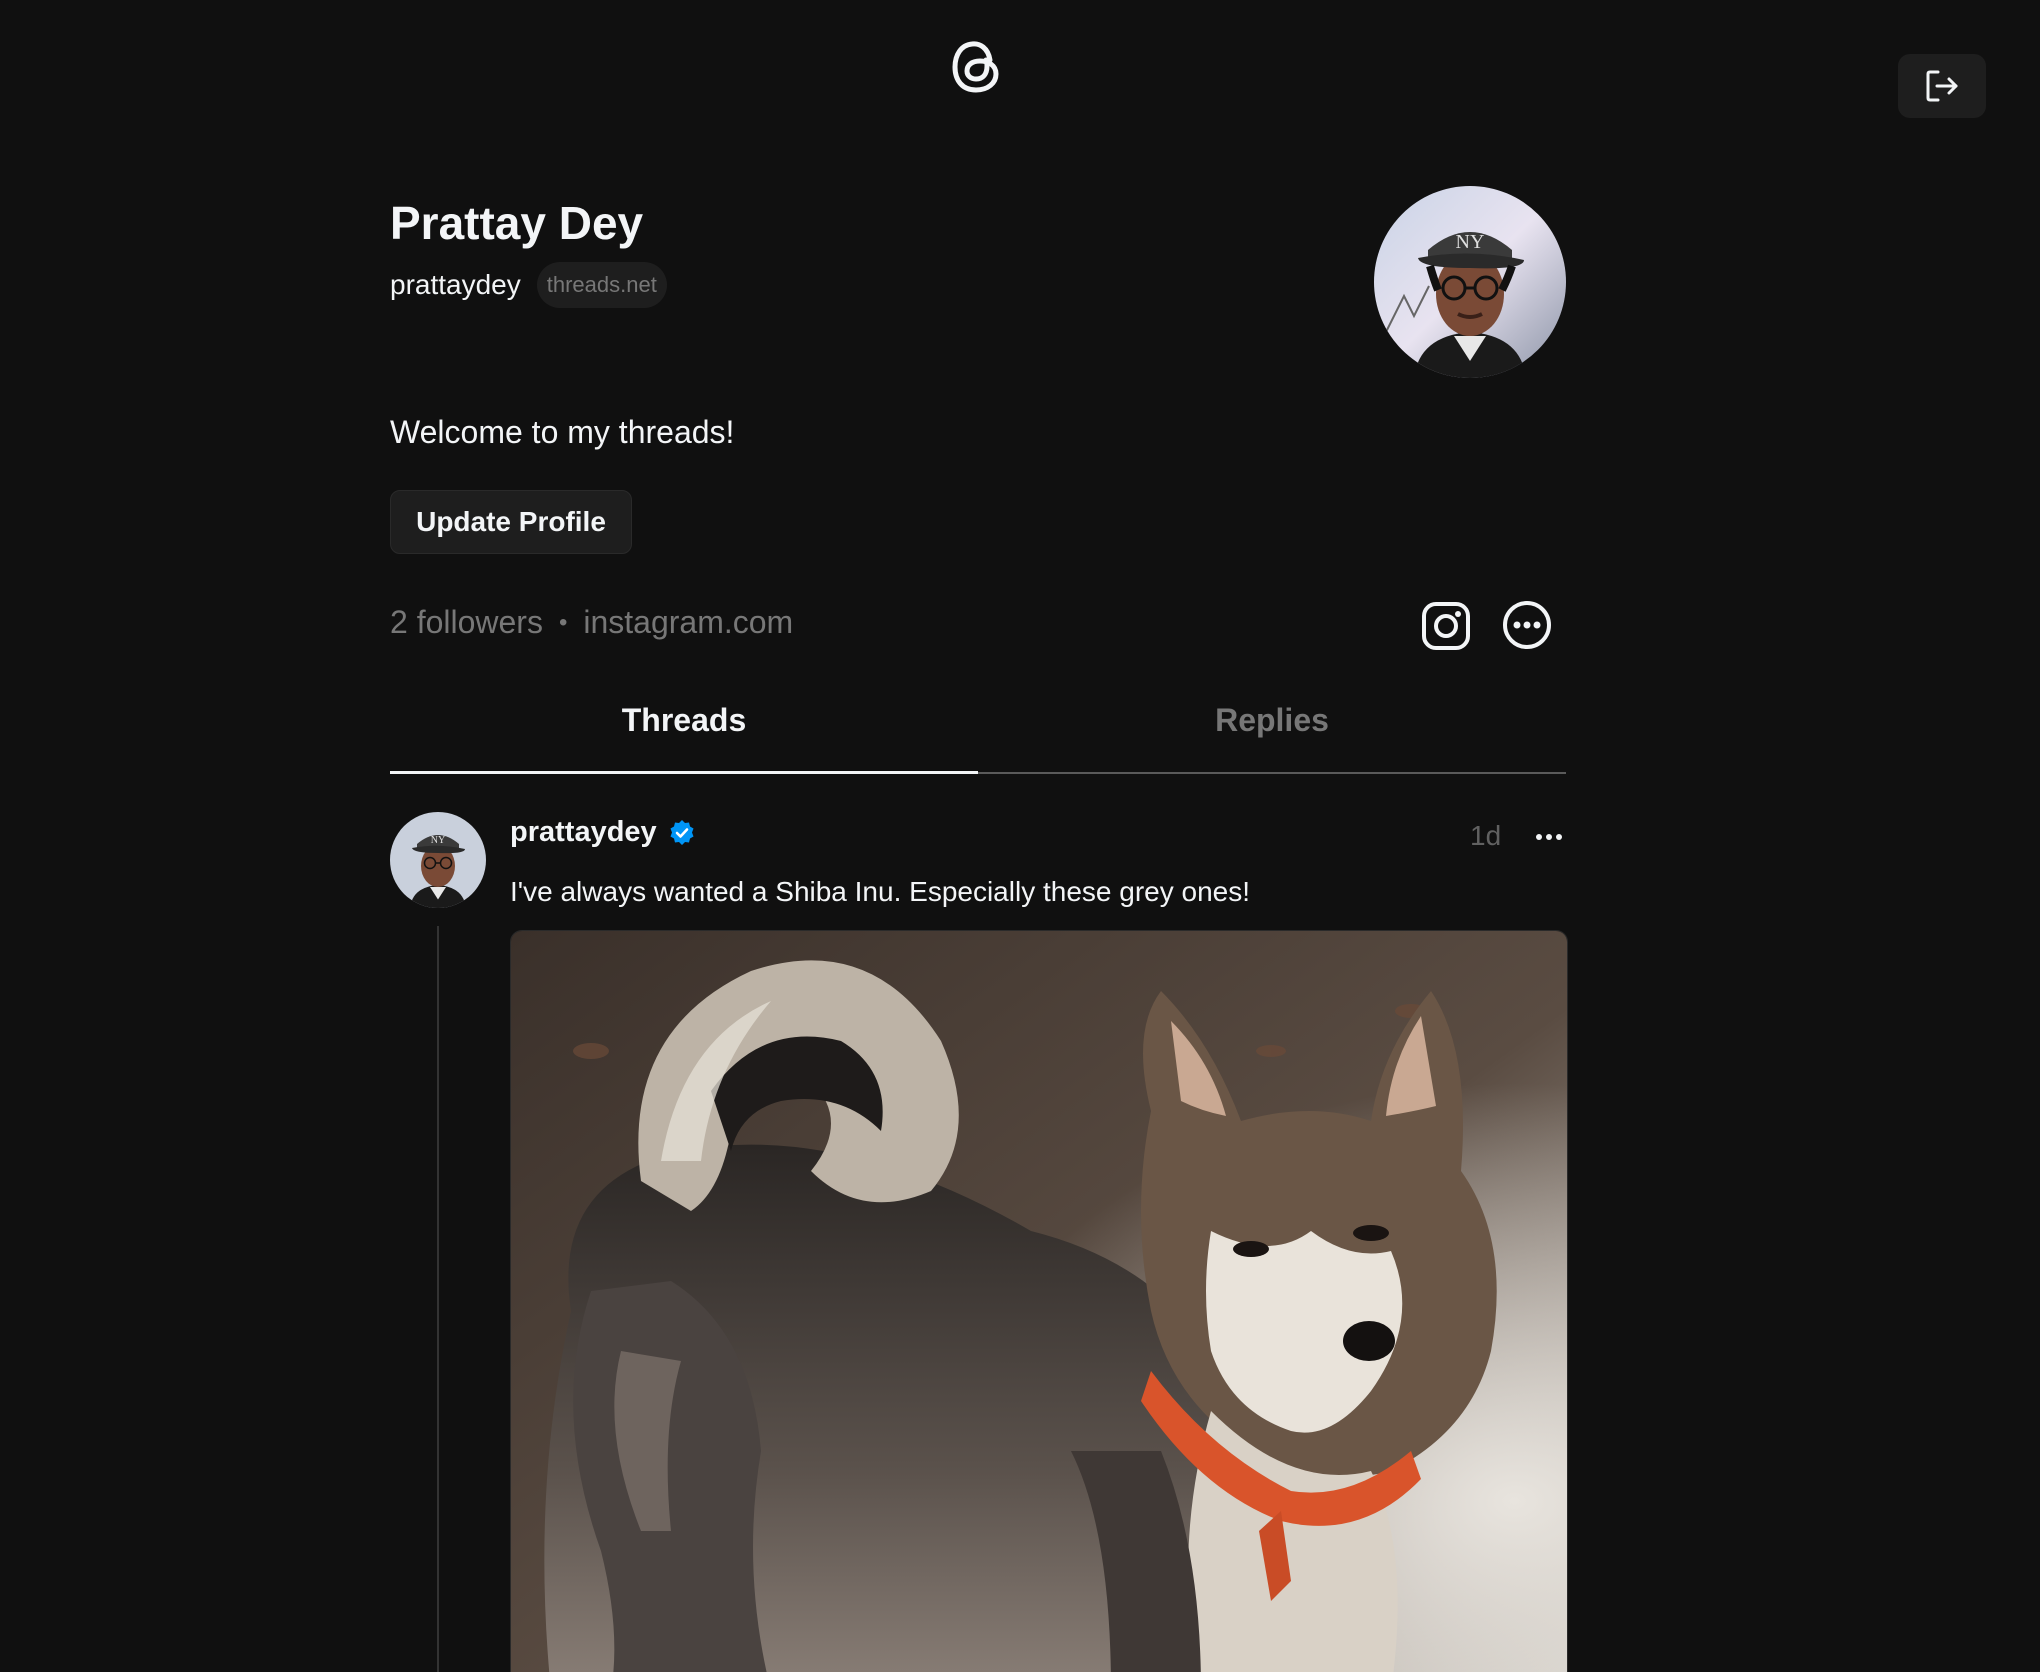 The width and height of the screenshot is (2040, 1672). I want to click on instagram-icon, so click(1446, 626).